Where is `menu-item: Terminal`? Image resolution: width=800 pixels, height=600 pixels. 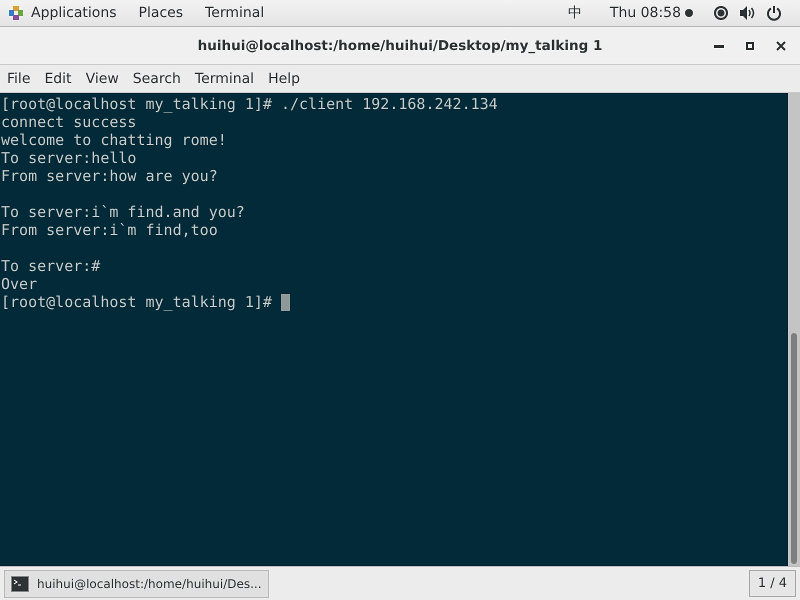 menu-item: Terminal is located at coordinates (224, 78).